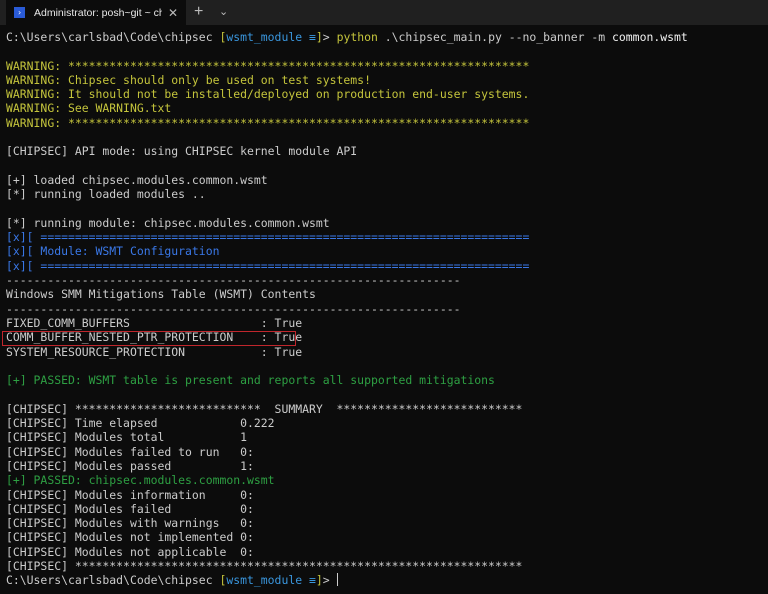 The width and height of the screenshot is (768, 594). I want to click on terminal-text: [CHIPSEC] Modules not implemented 0:, so click(130, 537).